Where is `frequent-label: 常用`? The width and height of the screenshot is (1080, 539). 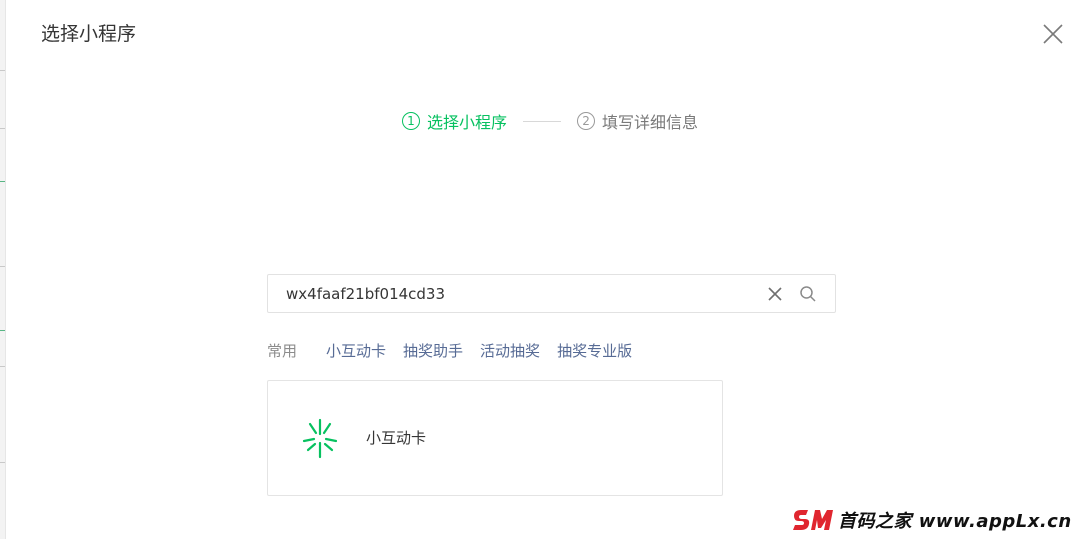 frequent-label: 常用 is located at coordinates (282, 350).